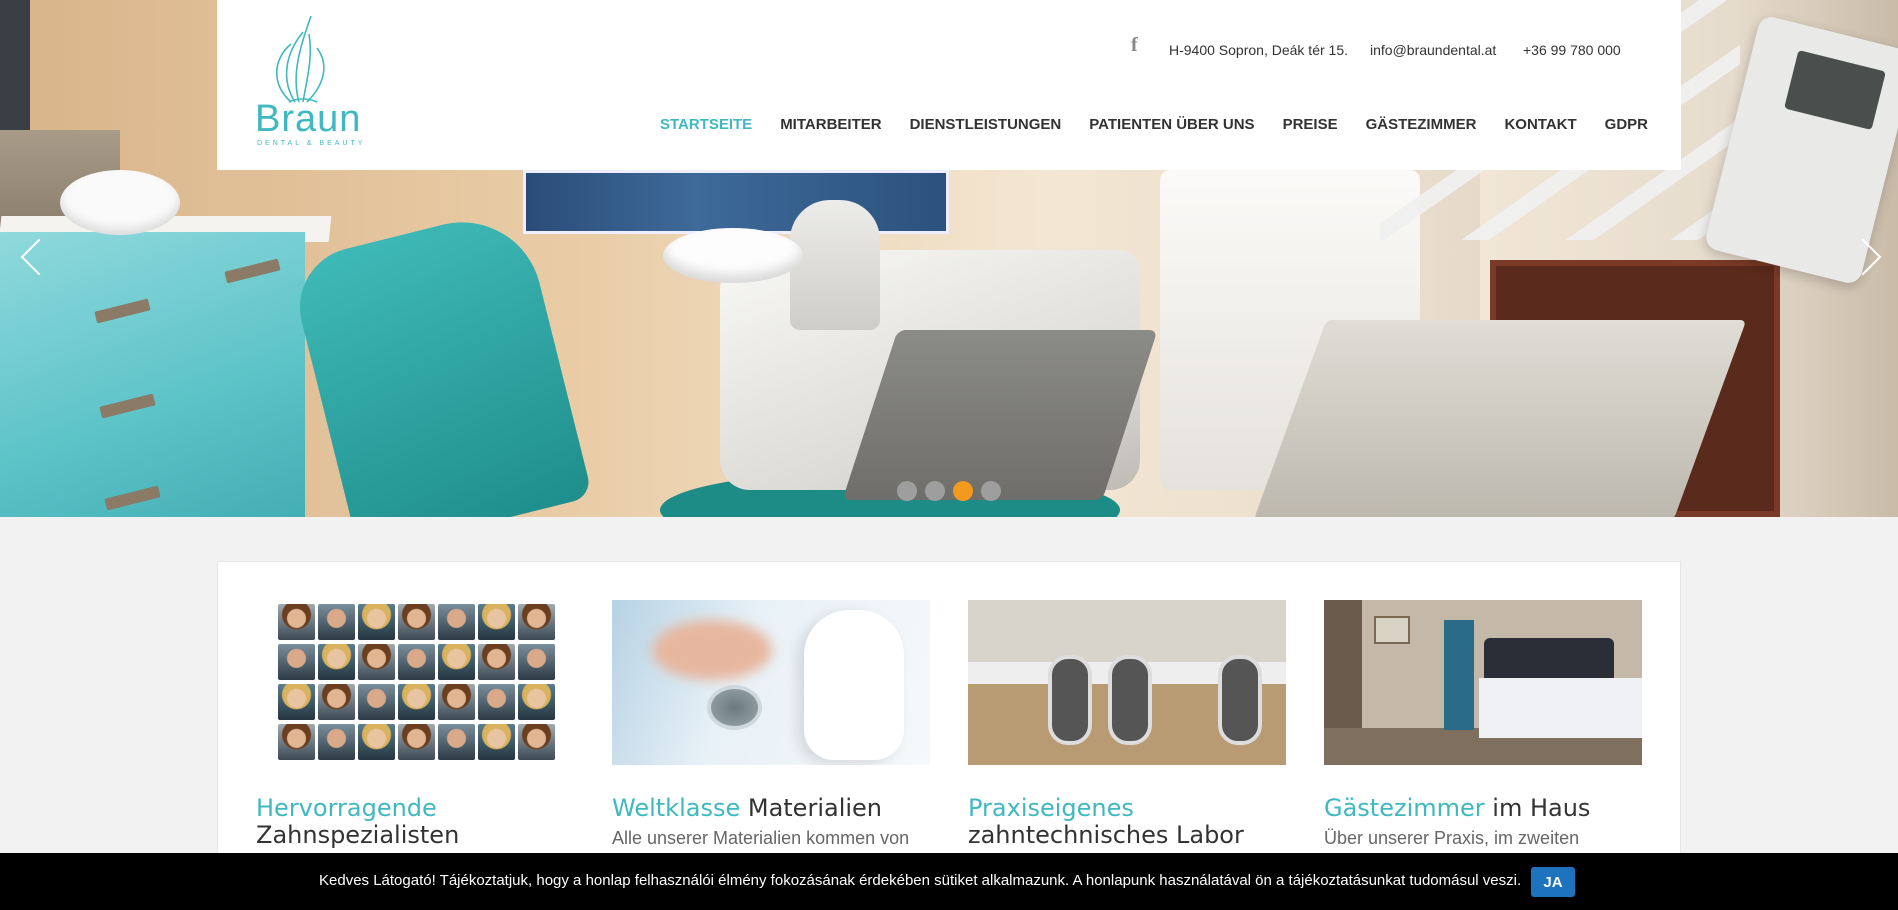 The image size is (1898, 910). What do you see at coordinates (1134, 45) in the screenshot?
I see `facebook-icon: f` at bounding box center [1134, 45].